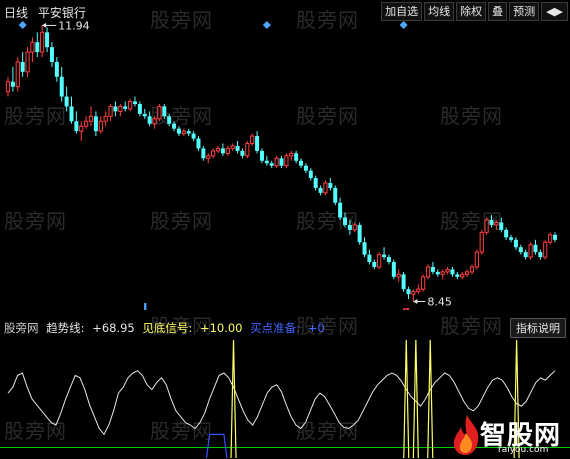  Describe the element at coordinates (402, 11) in the screenshot. I see `add-watchlist-button: 加自选` at that location.